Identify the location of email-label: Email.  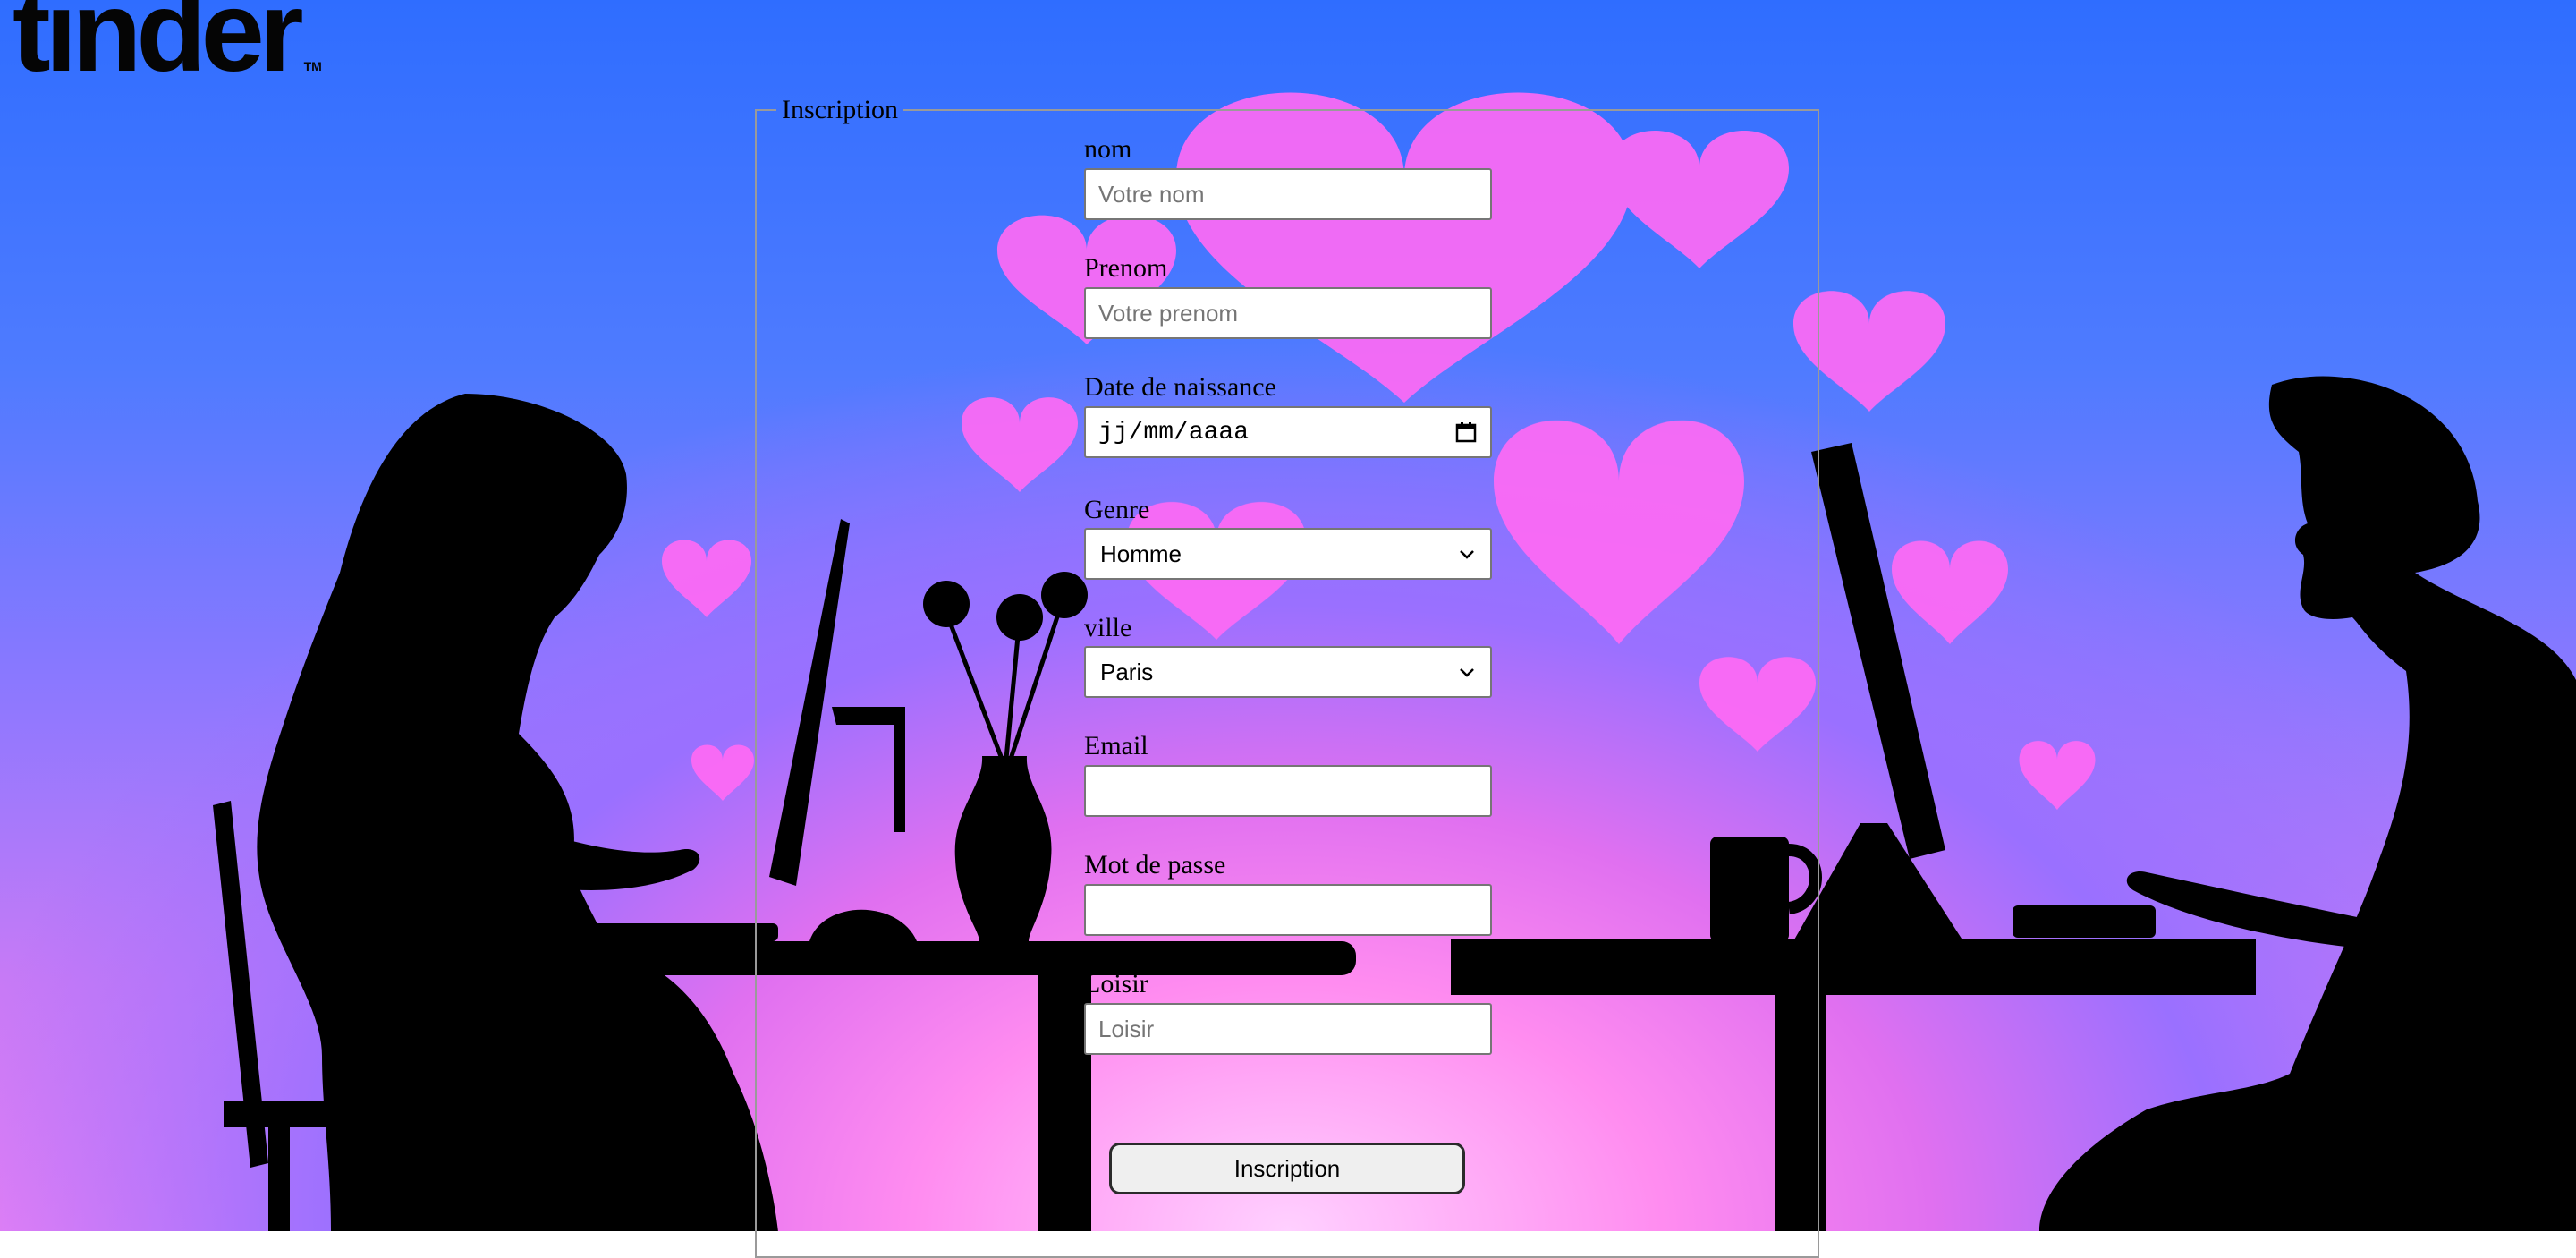
(1116, 746).